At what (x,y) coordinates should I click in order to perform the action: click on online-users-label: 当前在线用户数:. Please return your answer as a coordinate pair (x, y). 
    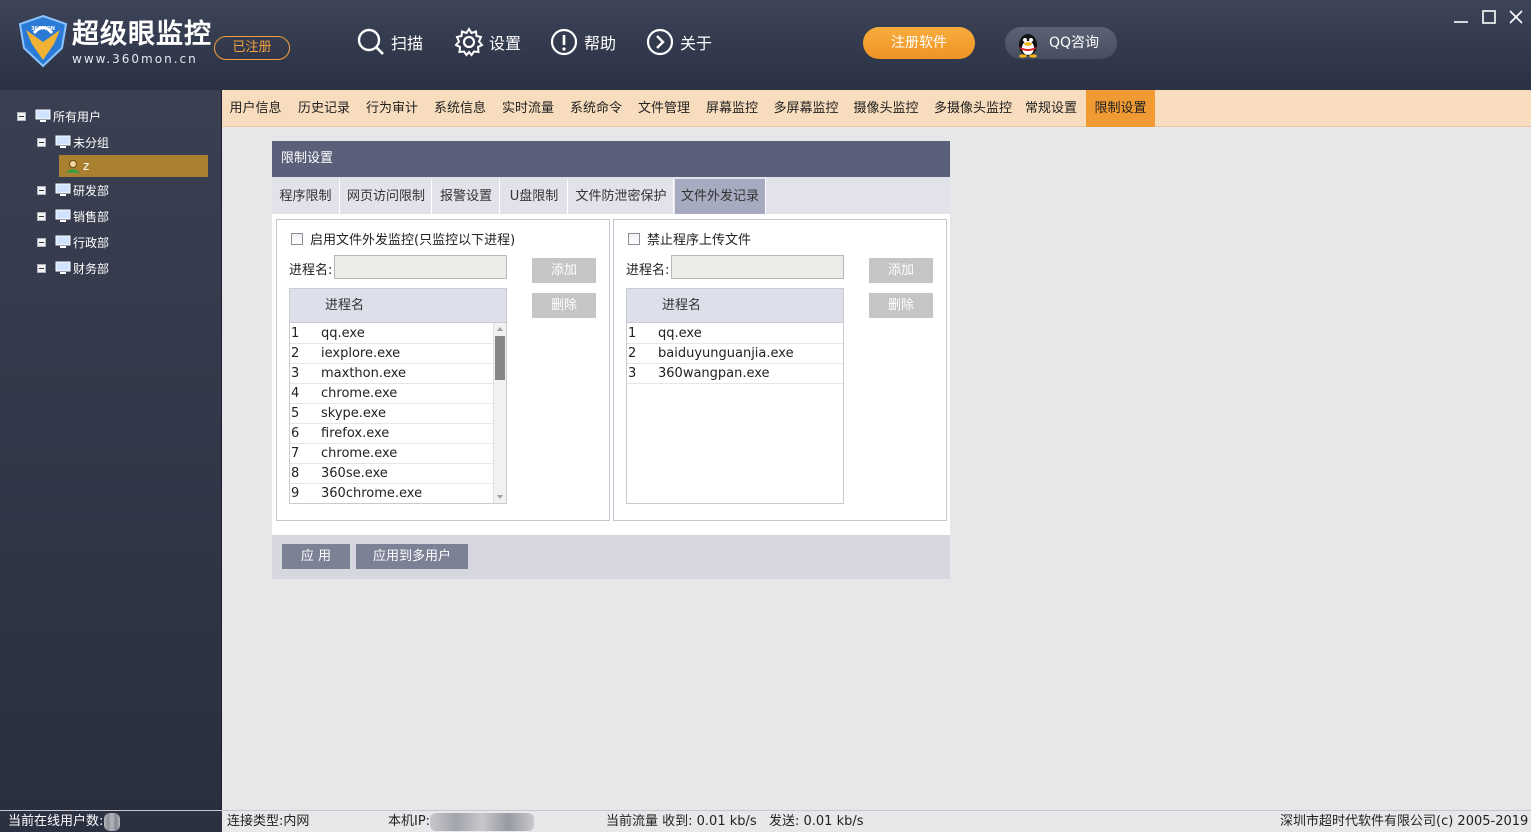
    Looking at the image, I should click on (56, 821).